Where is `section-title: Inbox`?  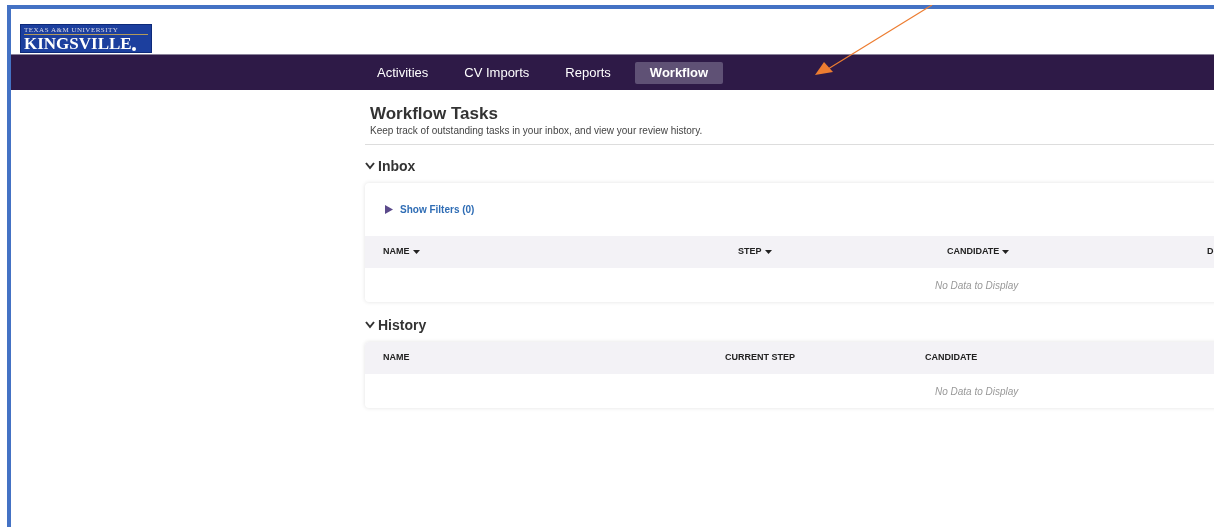 section-title: Inbox is located at coordinates (397, 166).